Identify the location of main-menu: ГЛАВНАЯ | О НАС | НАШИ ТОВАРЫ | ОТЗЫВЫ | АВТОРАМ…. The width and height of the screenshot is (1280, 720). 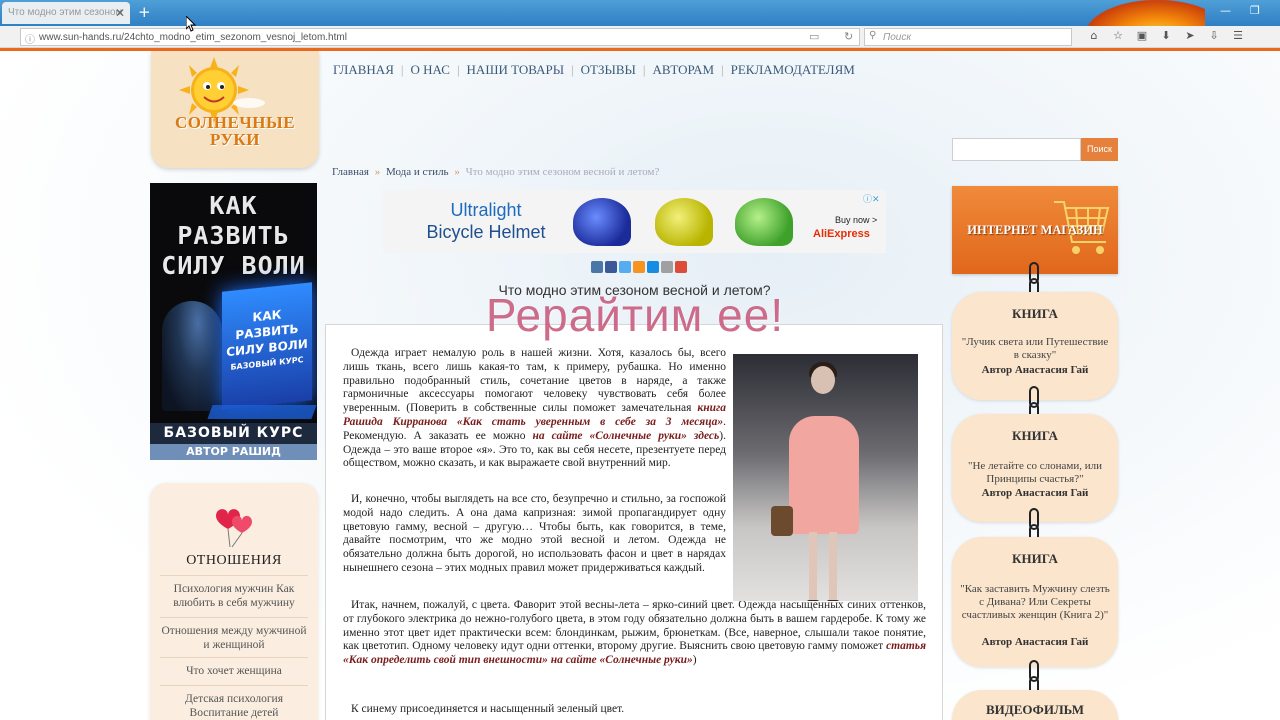
(594, 70).